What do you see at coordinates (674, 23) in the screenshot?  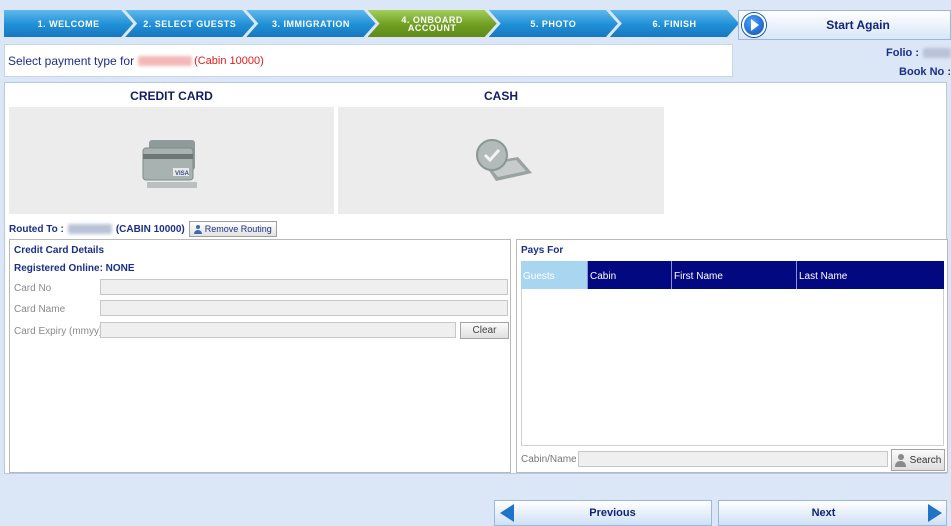 I see `wizard-step-finish: 6. Finish` at bounding box center [674, 23].